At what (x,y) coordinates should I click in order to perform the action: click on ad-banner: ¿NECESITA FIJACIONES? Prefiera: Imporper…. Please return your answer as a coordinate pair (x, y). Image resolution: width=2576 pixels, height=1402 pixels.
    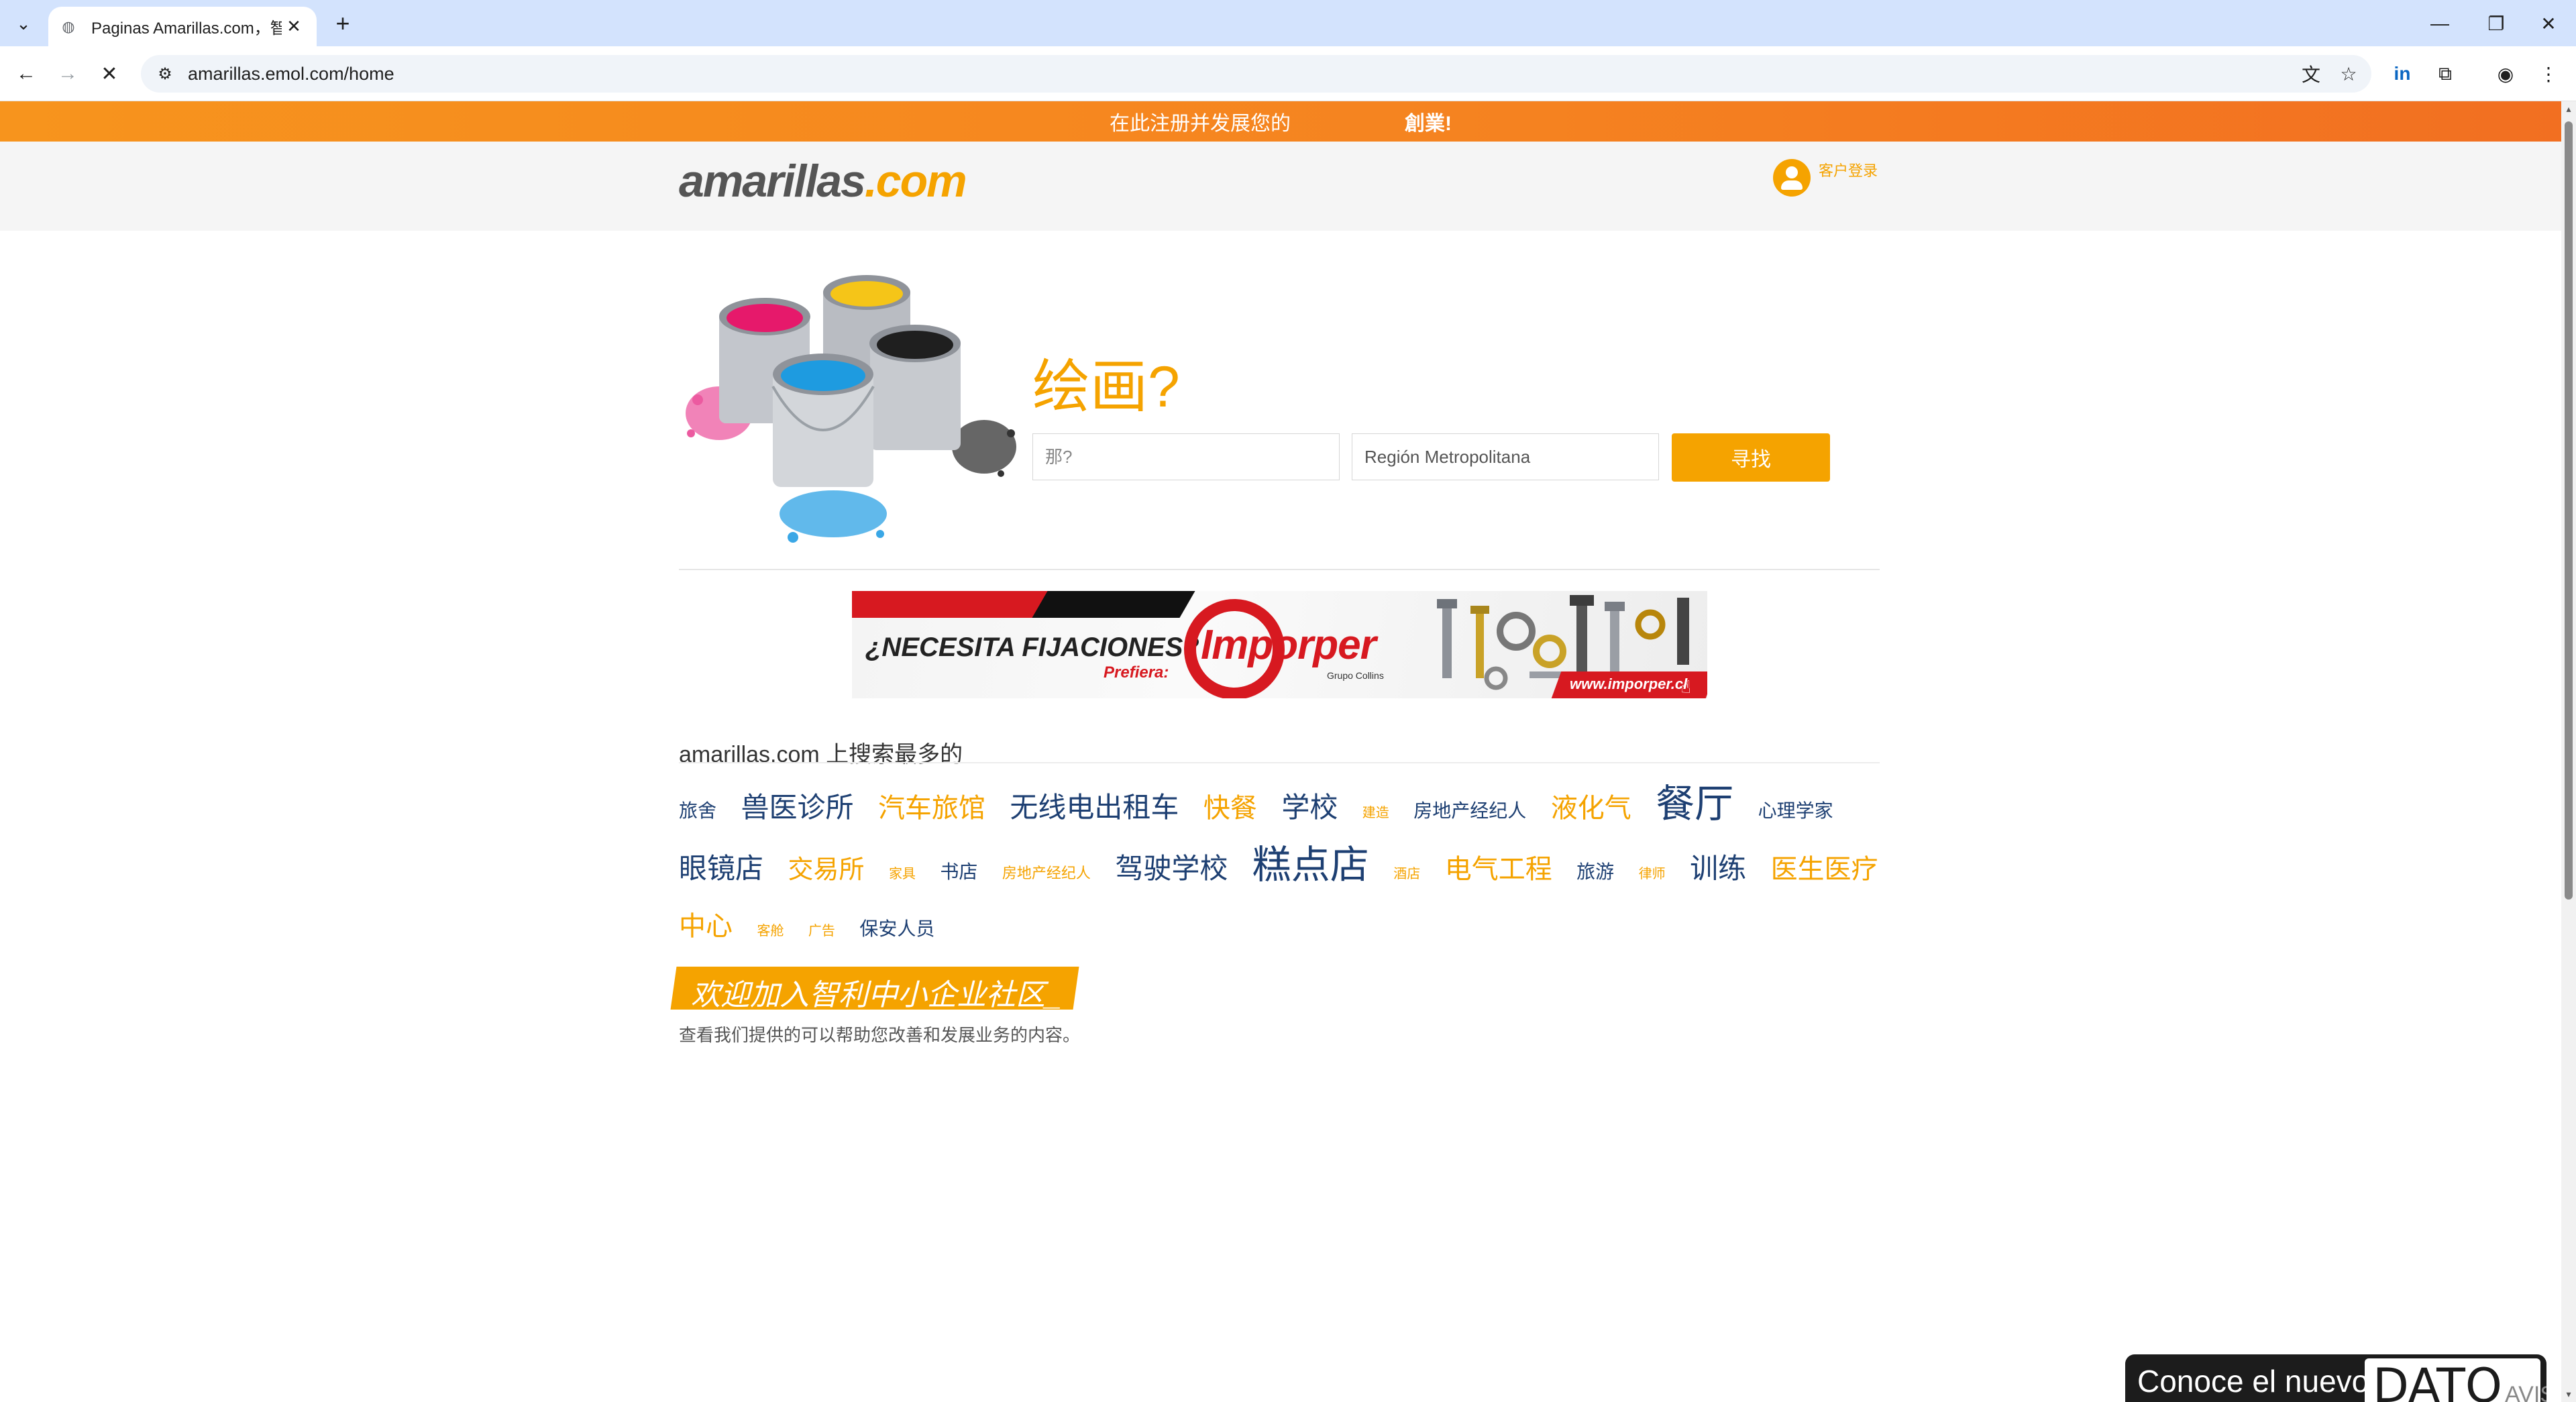
    Looking at the image, I should click on (1279, 645).